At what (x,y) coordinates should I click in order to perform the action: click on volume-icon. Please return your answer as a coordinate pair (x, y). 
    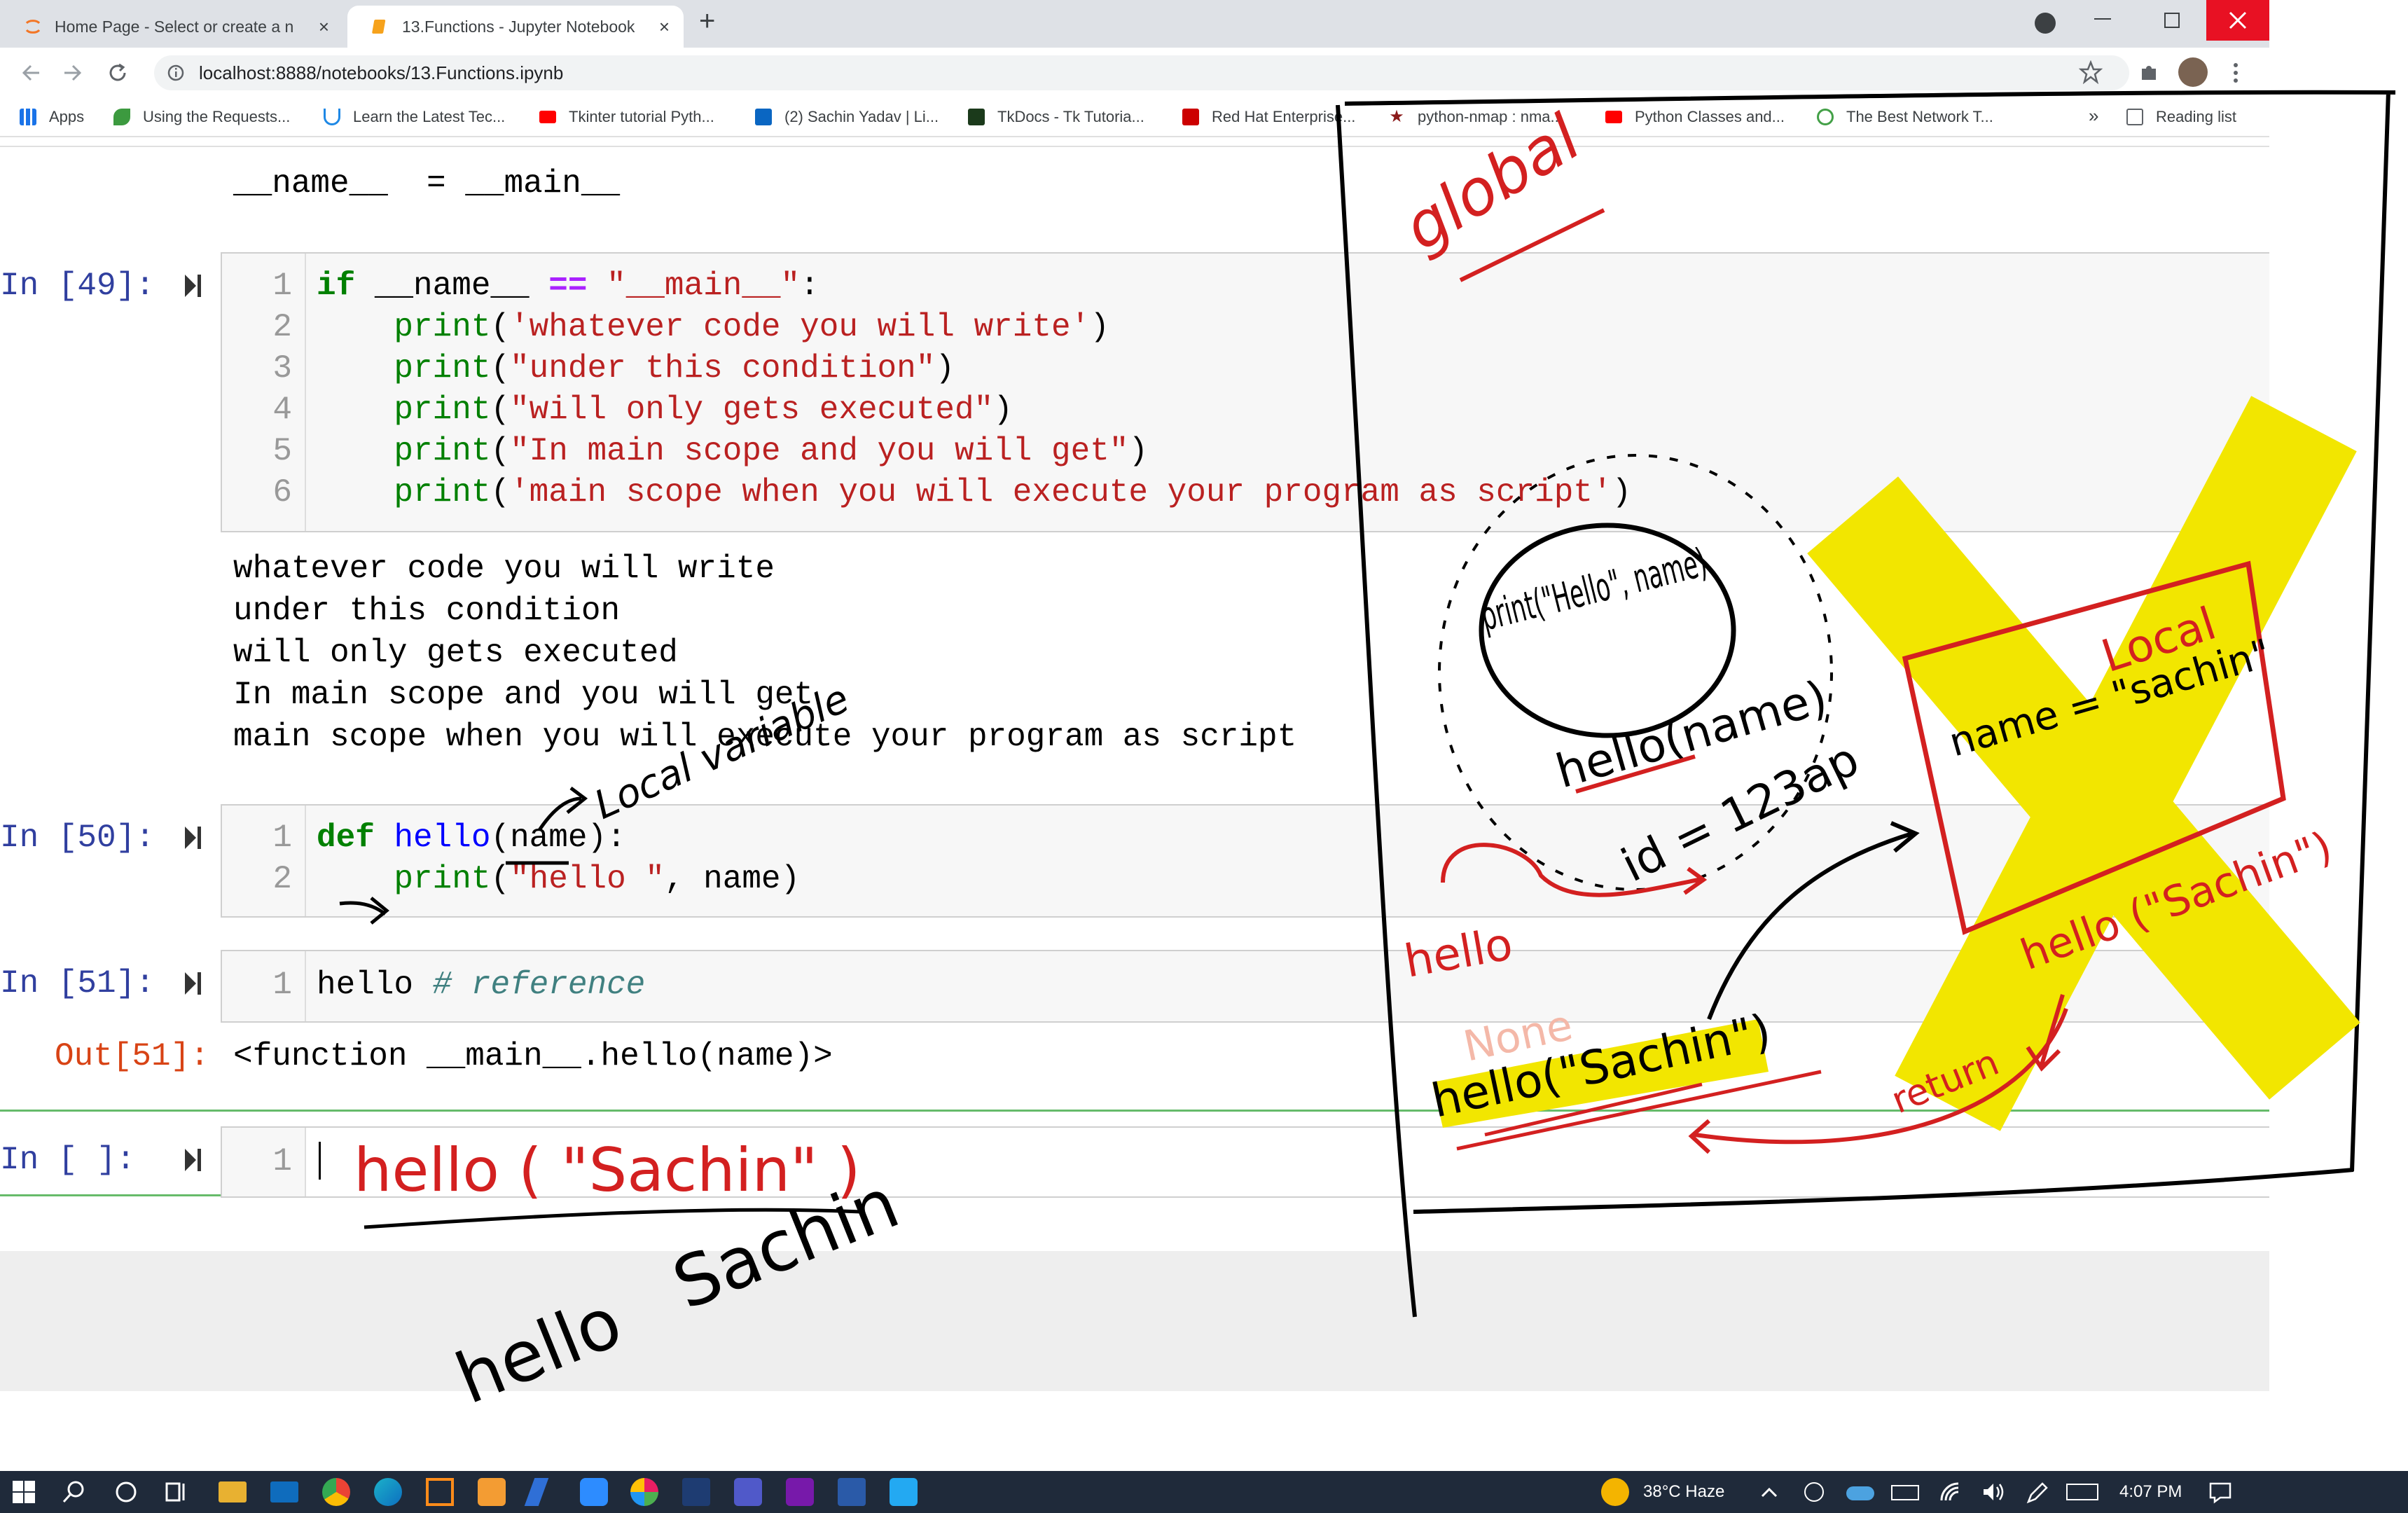
    Looking at the image, I should click on (1993, 1492).